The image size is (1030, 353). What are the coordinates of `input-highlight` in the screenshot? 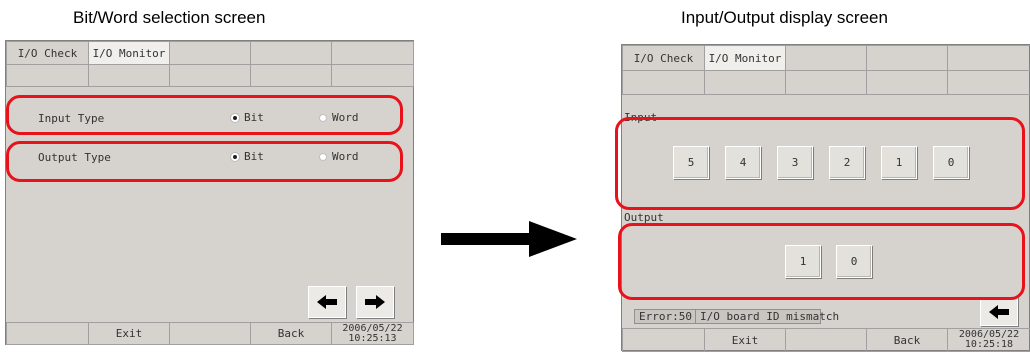 It's located at (820, 163).